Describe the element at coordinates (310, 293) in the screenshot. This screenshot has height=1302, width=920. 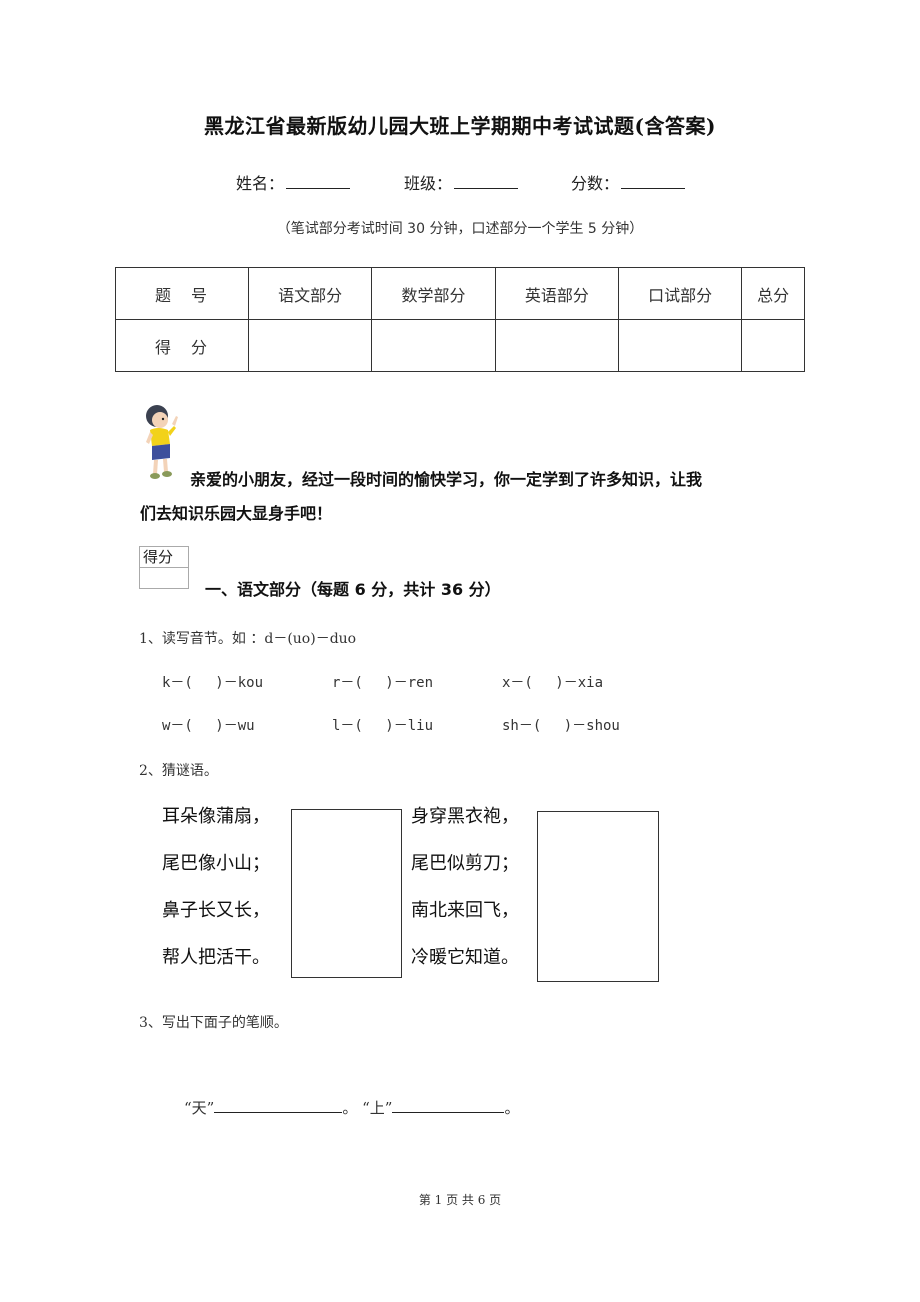
I see `column-header: 语文部分` at that location.